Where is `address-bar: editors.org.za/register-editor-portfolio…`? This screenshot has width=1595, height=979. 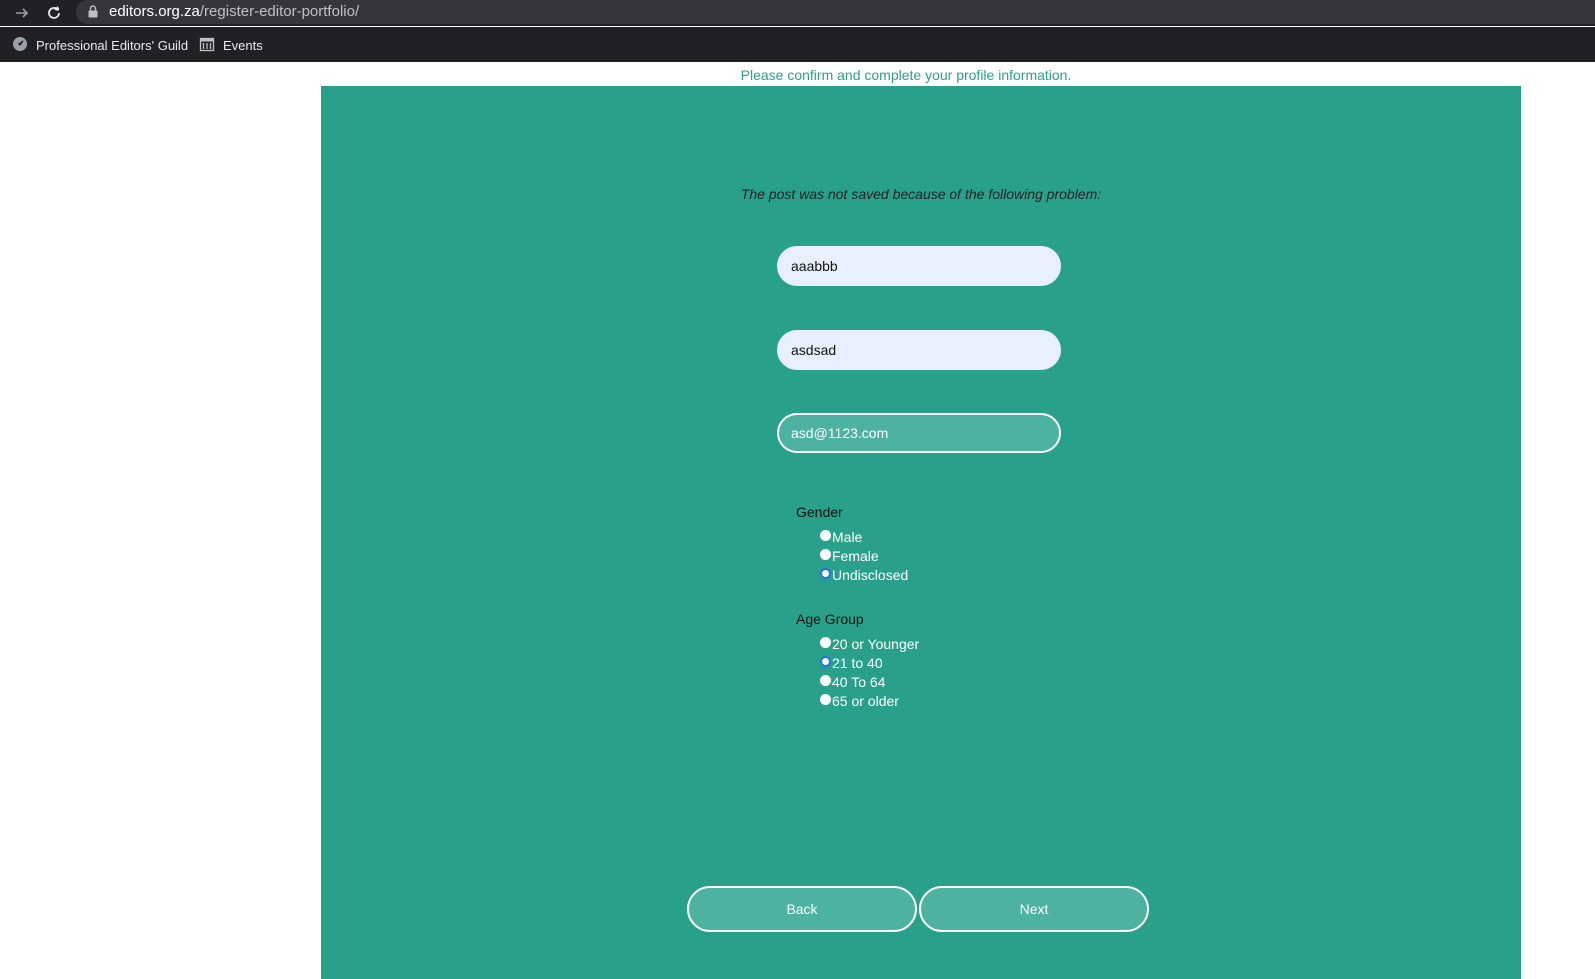
address-bar: editors.org.za/register-editor-portfolio… is located at coordinates (835, 12).